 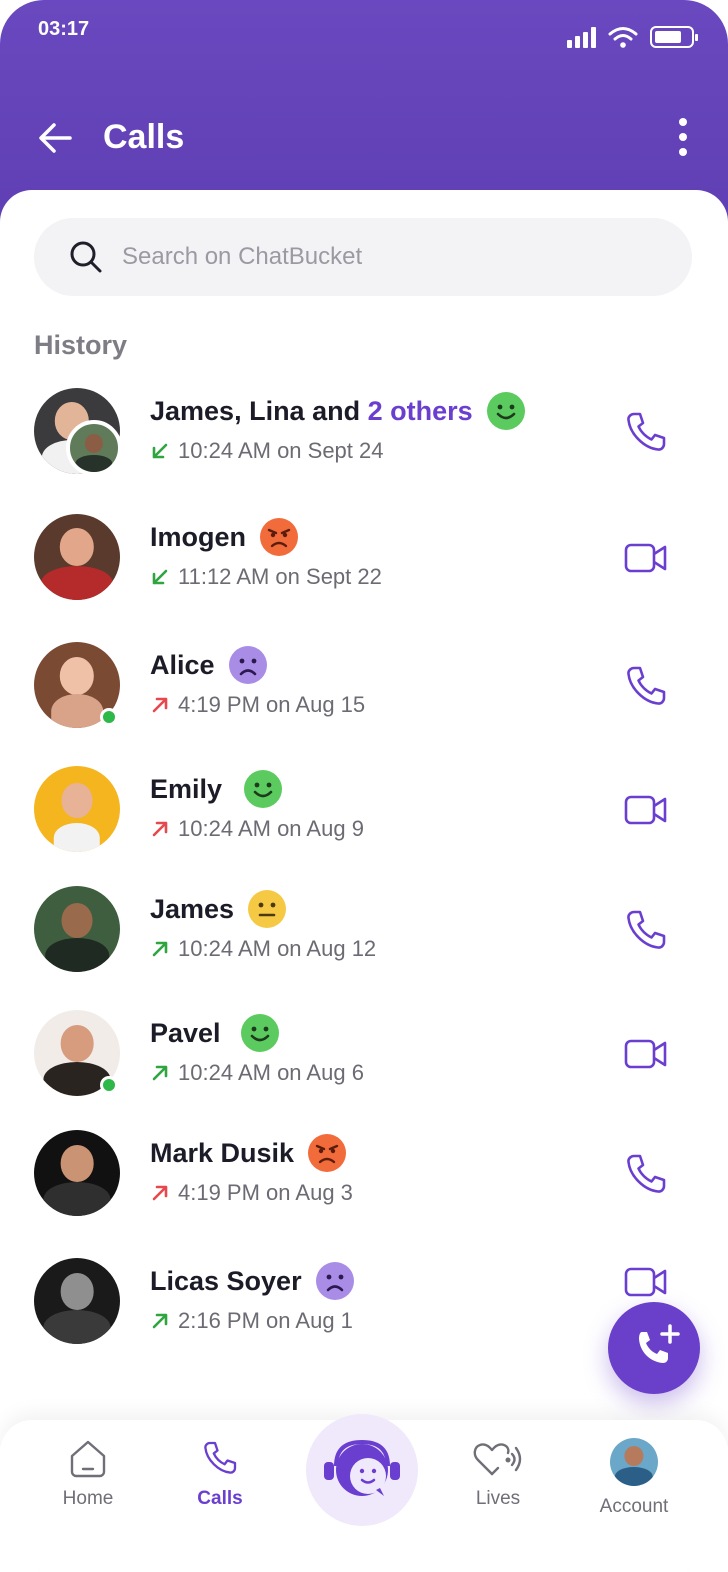 I want to click on tab-home: Home, so click(x=88, y=1474).